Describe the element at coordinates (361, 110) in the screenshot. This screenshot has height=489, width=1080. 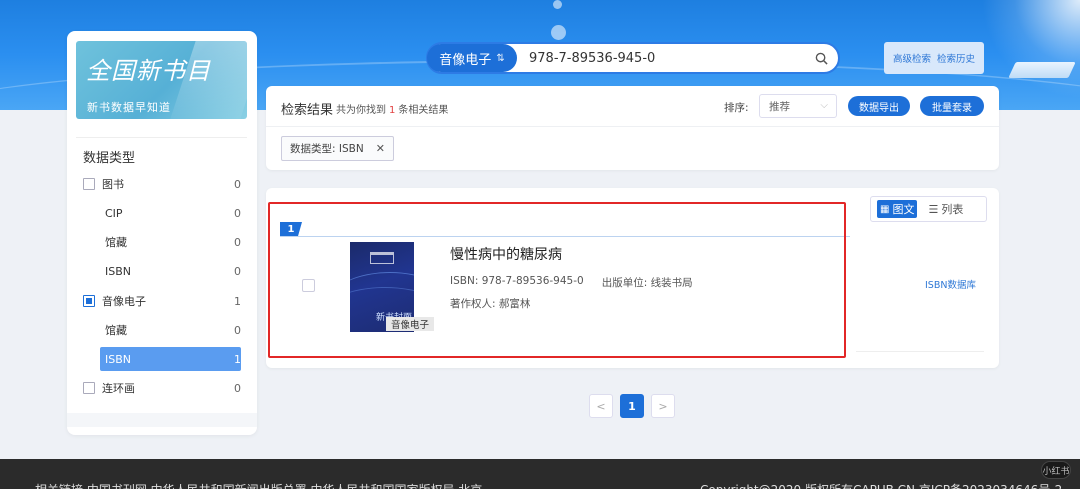
I see `summary-prefix: 共为你找到` at that location.